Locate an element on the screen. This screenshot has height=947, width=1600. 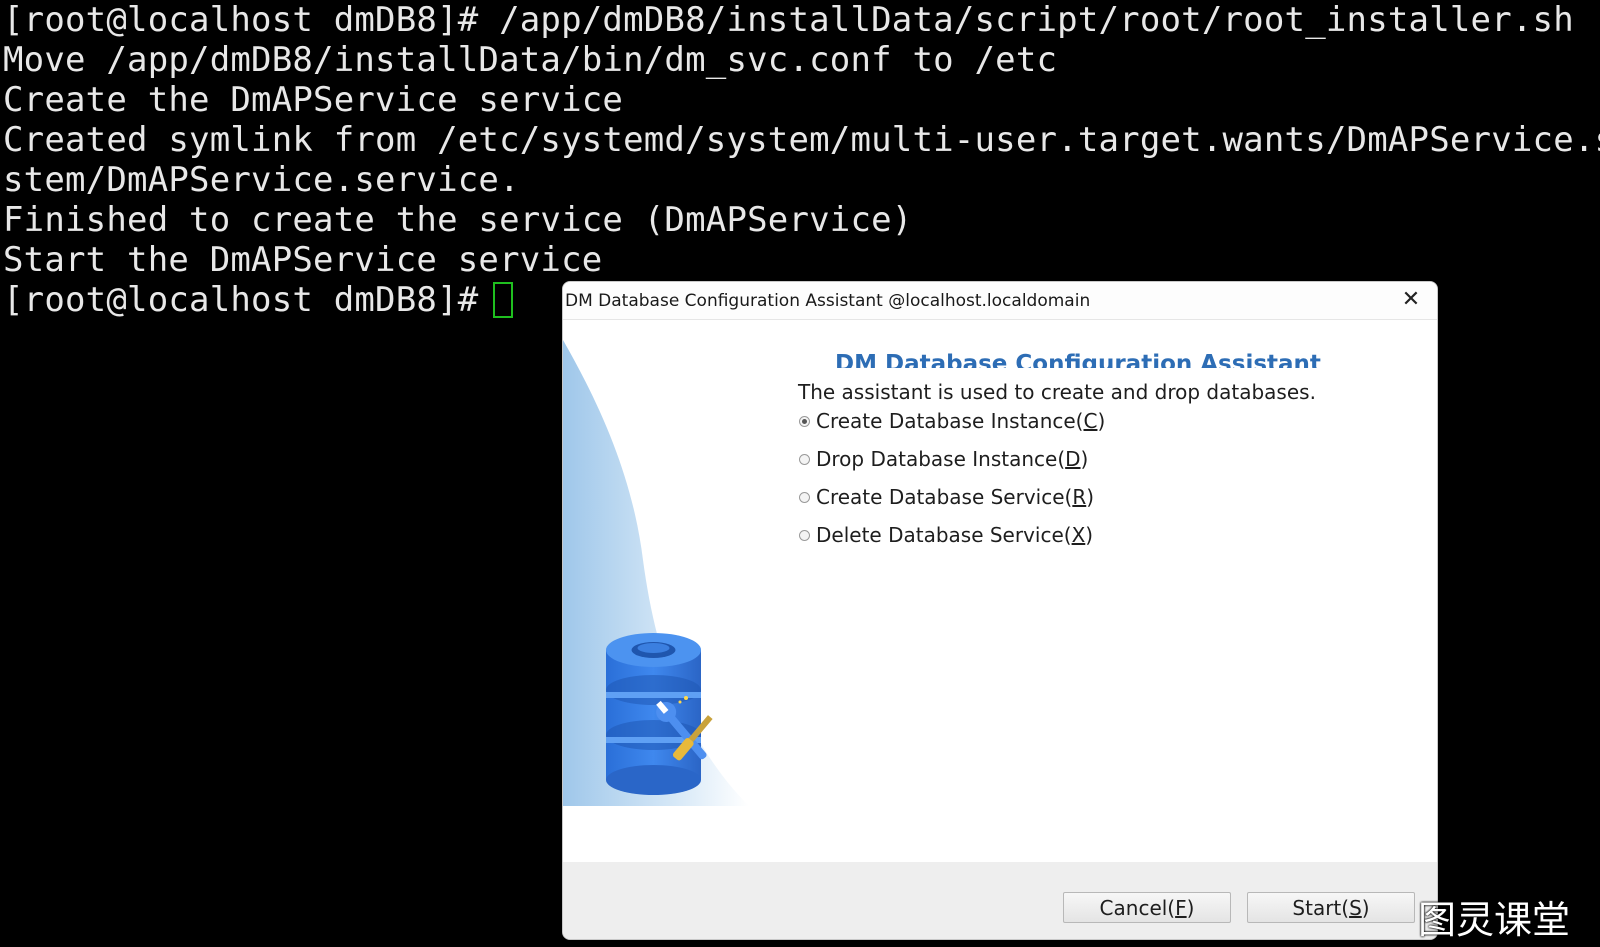
option-delete-database-service: Delete Database Service(X) is located at coordinates (946, 535).